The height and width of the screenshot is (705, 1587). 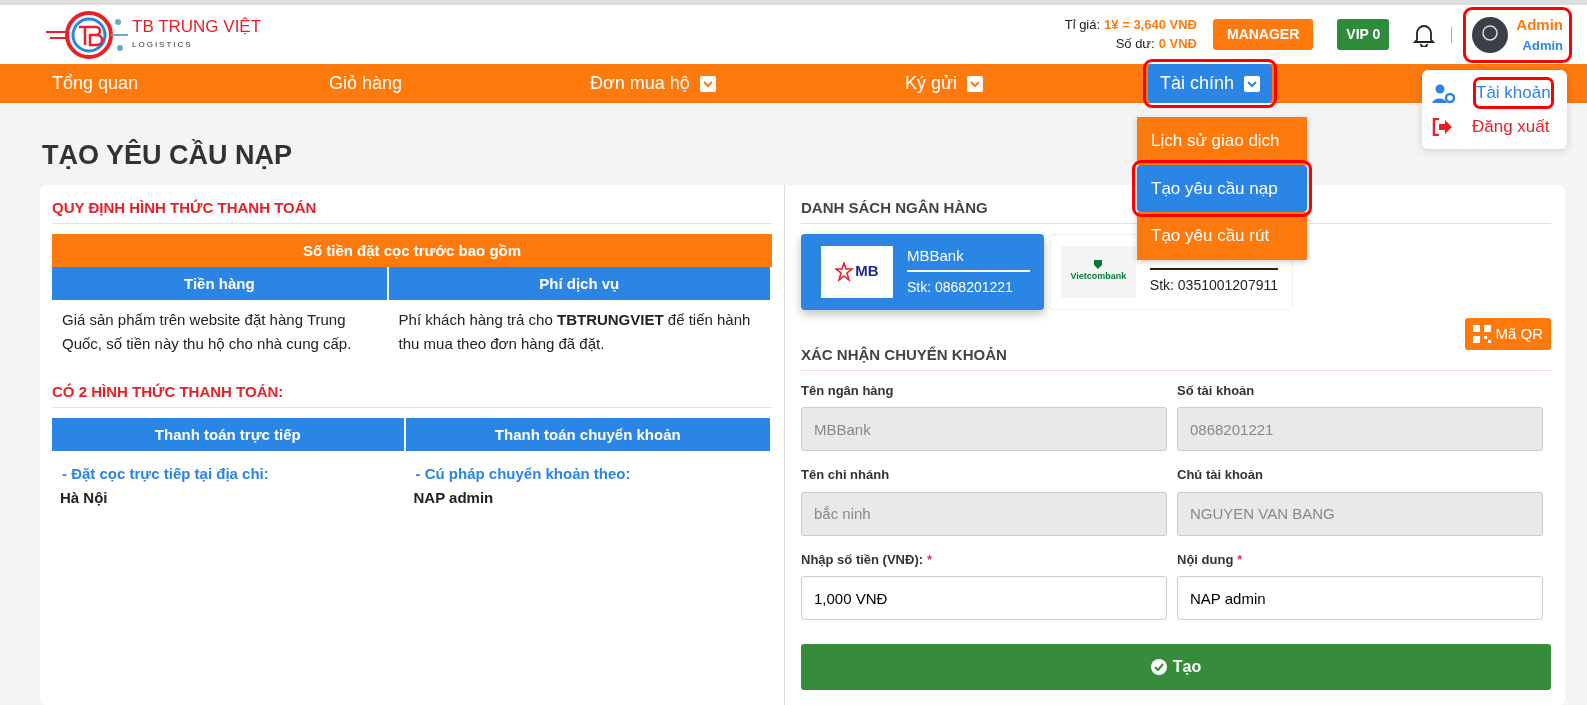 I want to click on field-label: Nội dung *, so click(x=1210, y=559).